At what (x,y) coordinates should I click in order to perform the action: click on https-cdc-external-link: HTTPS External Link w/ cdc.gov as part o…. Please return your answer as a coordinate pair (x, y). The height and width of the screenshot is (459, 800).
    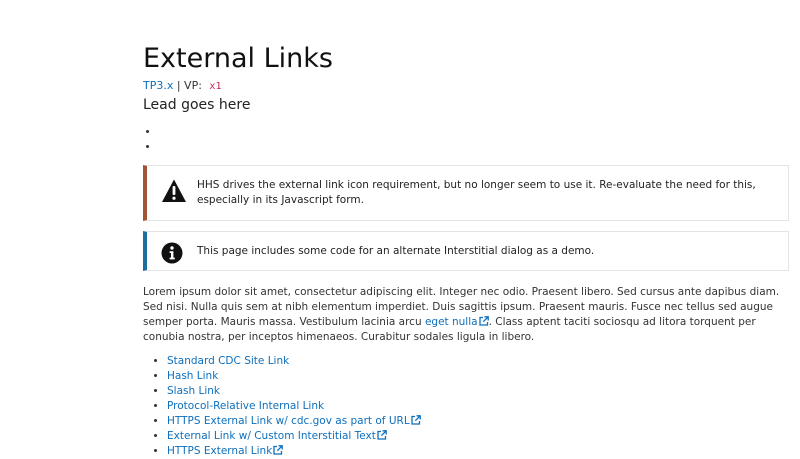
    Looking at the image, I should click on (294, 421).